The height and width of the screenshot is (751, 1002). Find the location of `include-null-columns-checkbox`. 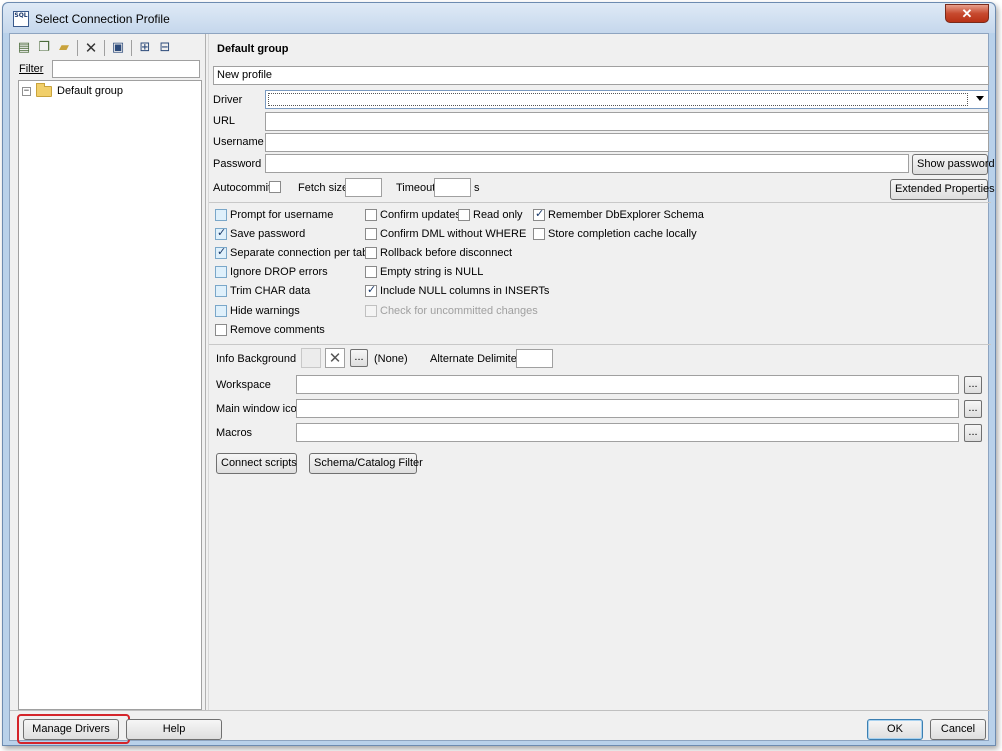

include-null-columns-checkbox is located at coordinates (371, 290).